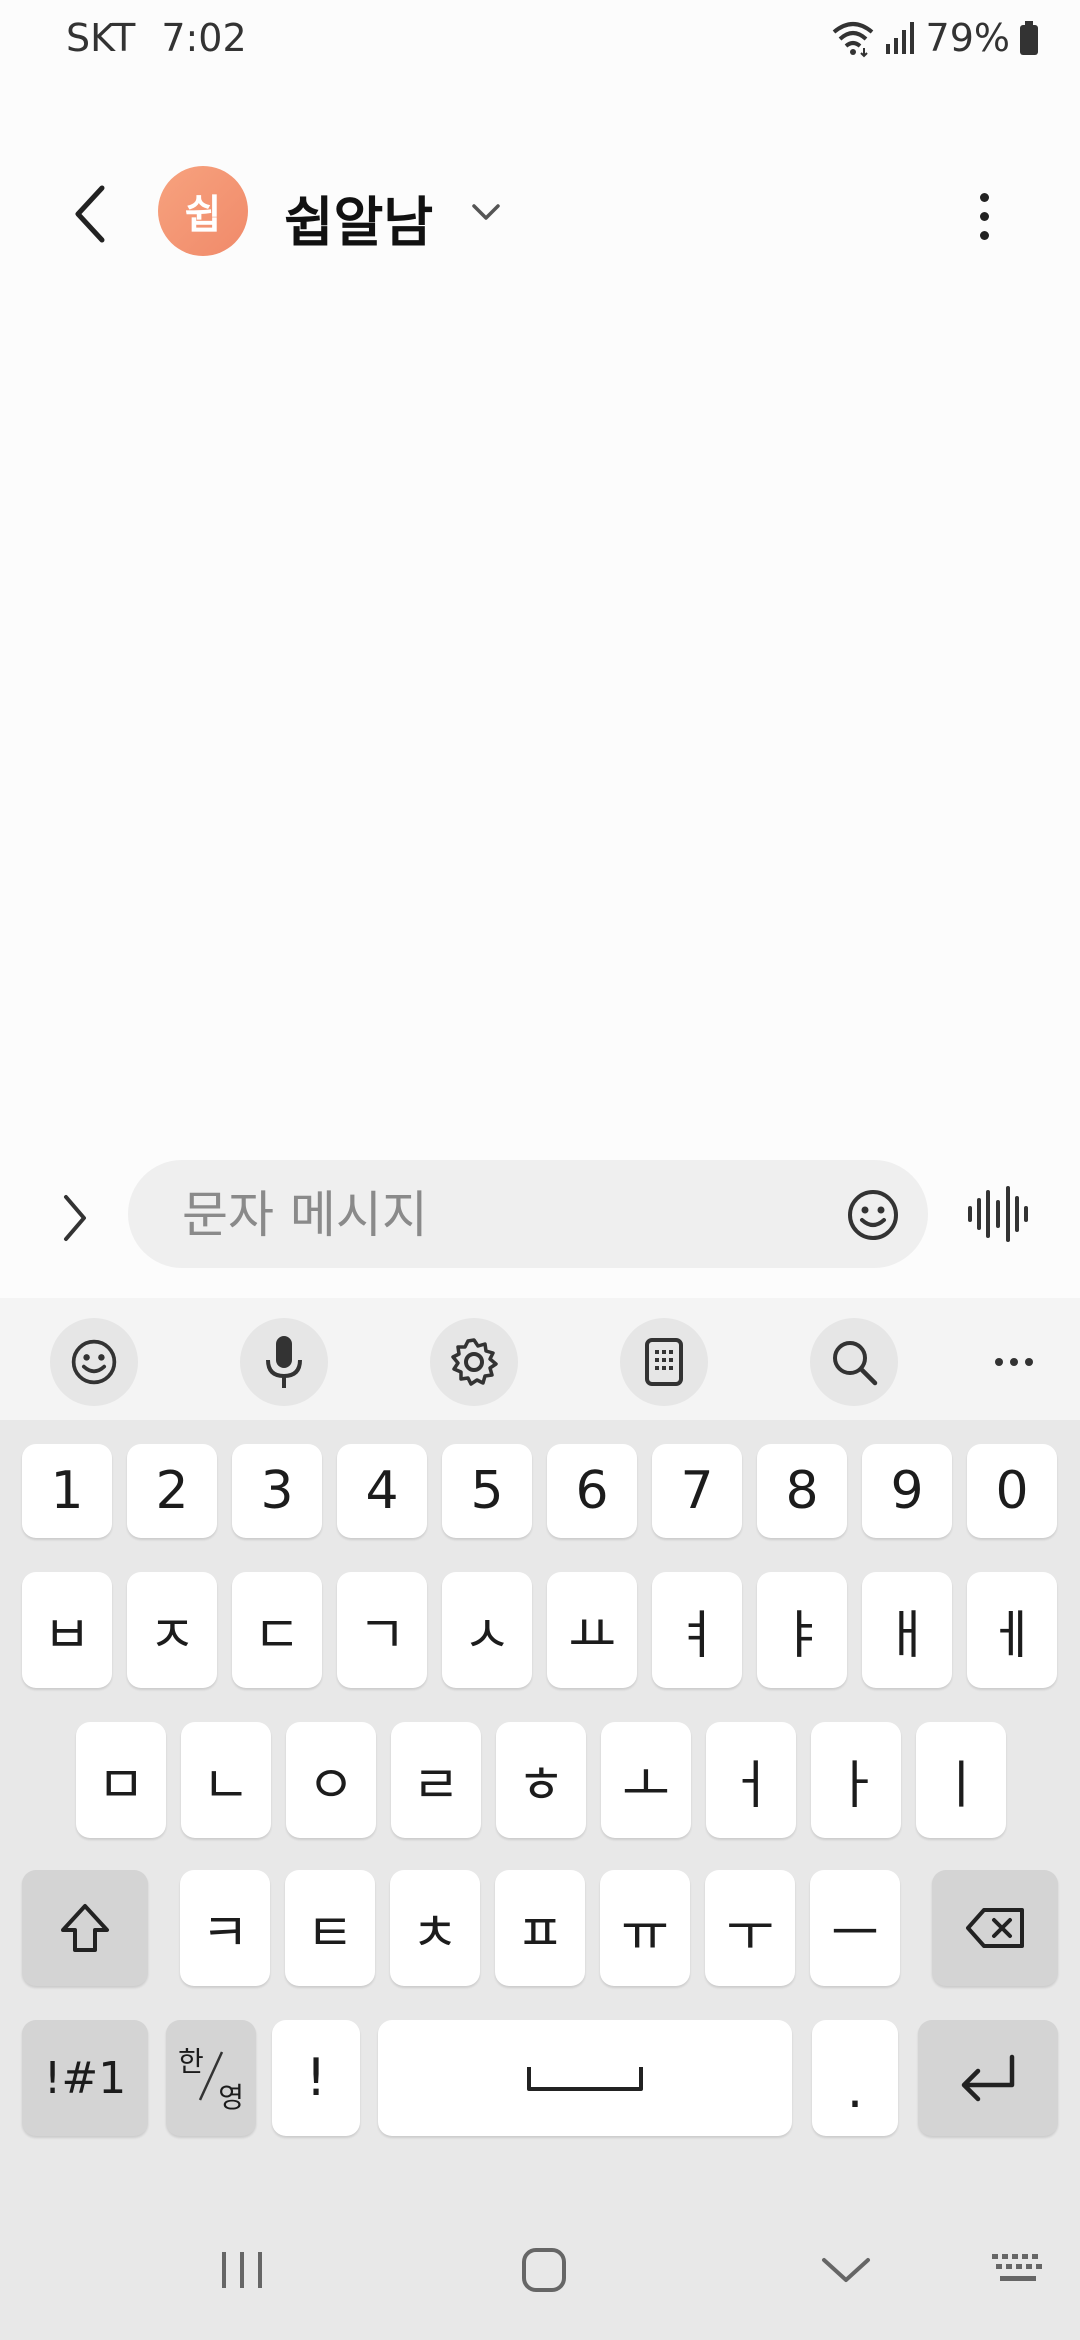 Image resolution: width=1080 pixels, height=2340 pixels. What do you see at coordinates (277, 1630) in the screenshot?
I see `jamo-key-2: ㄷ` at bounding box center [277, 1630].